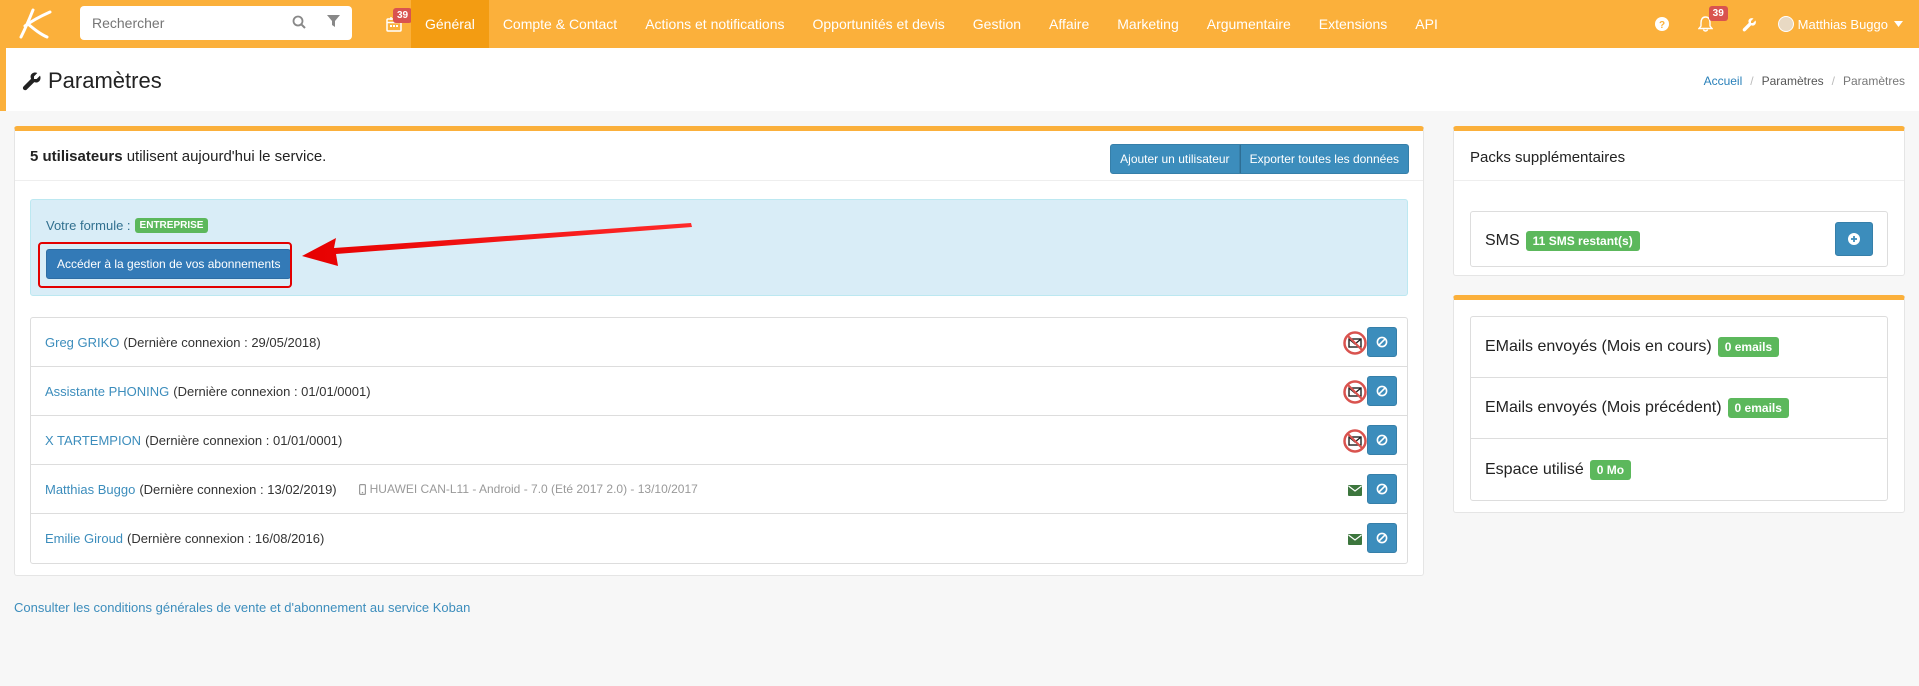  What do you see at coordinates (1679, 156) in the screenshot?
I see `packs-header: Packs supplémentaires` at bounding box center [1679, 156].